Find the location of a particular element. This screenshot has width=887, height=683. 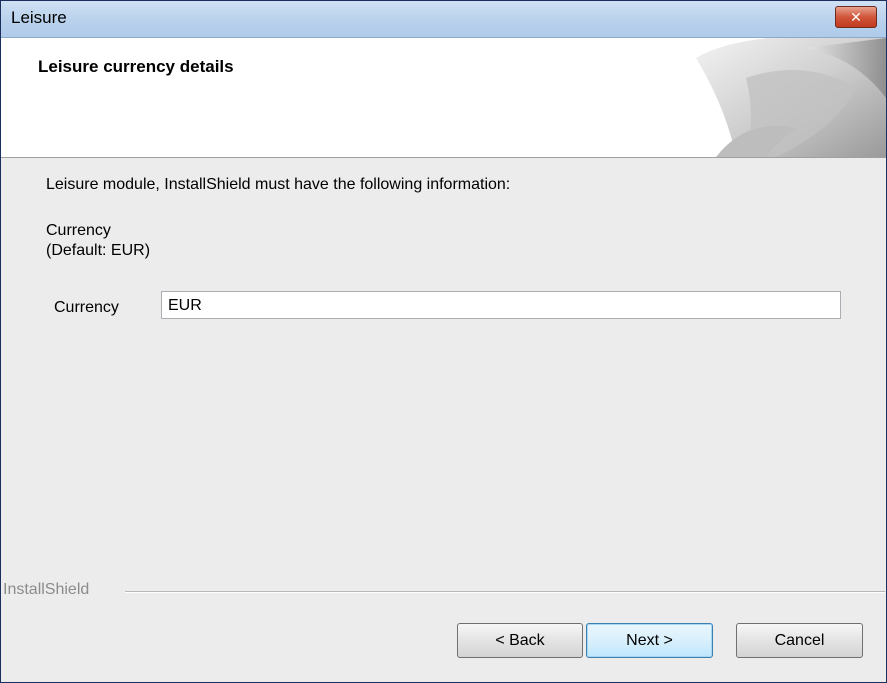

brand-divider is located at coordinates (505, 592).